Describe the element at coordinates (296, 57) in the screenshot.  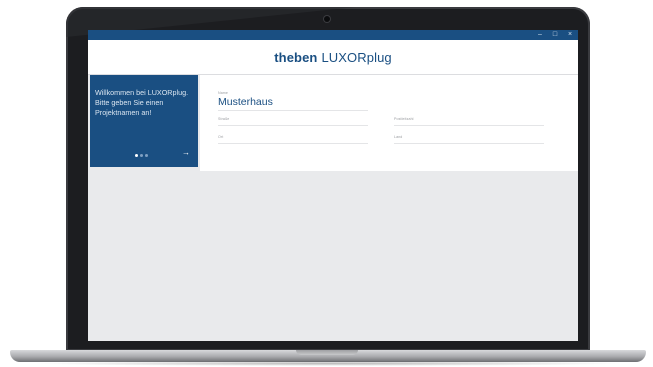
I see `logo-brand: theben` at that location.